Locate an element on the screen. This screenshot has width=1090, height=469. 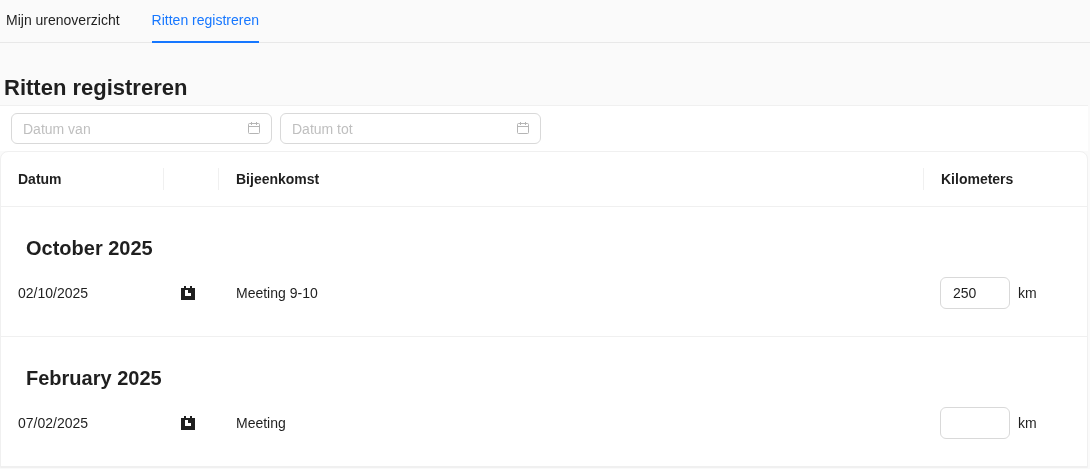
column-header: Bijeenkomst is located at coordinates (278, 179).